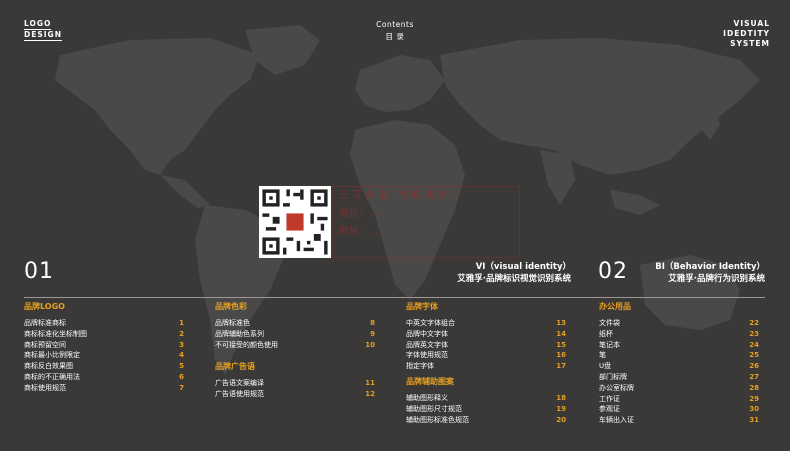  I want to click on design-text: DESIGN, so click(43, 35).